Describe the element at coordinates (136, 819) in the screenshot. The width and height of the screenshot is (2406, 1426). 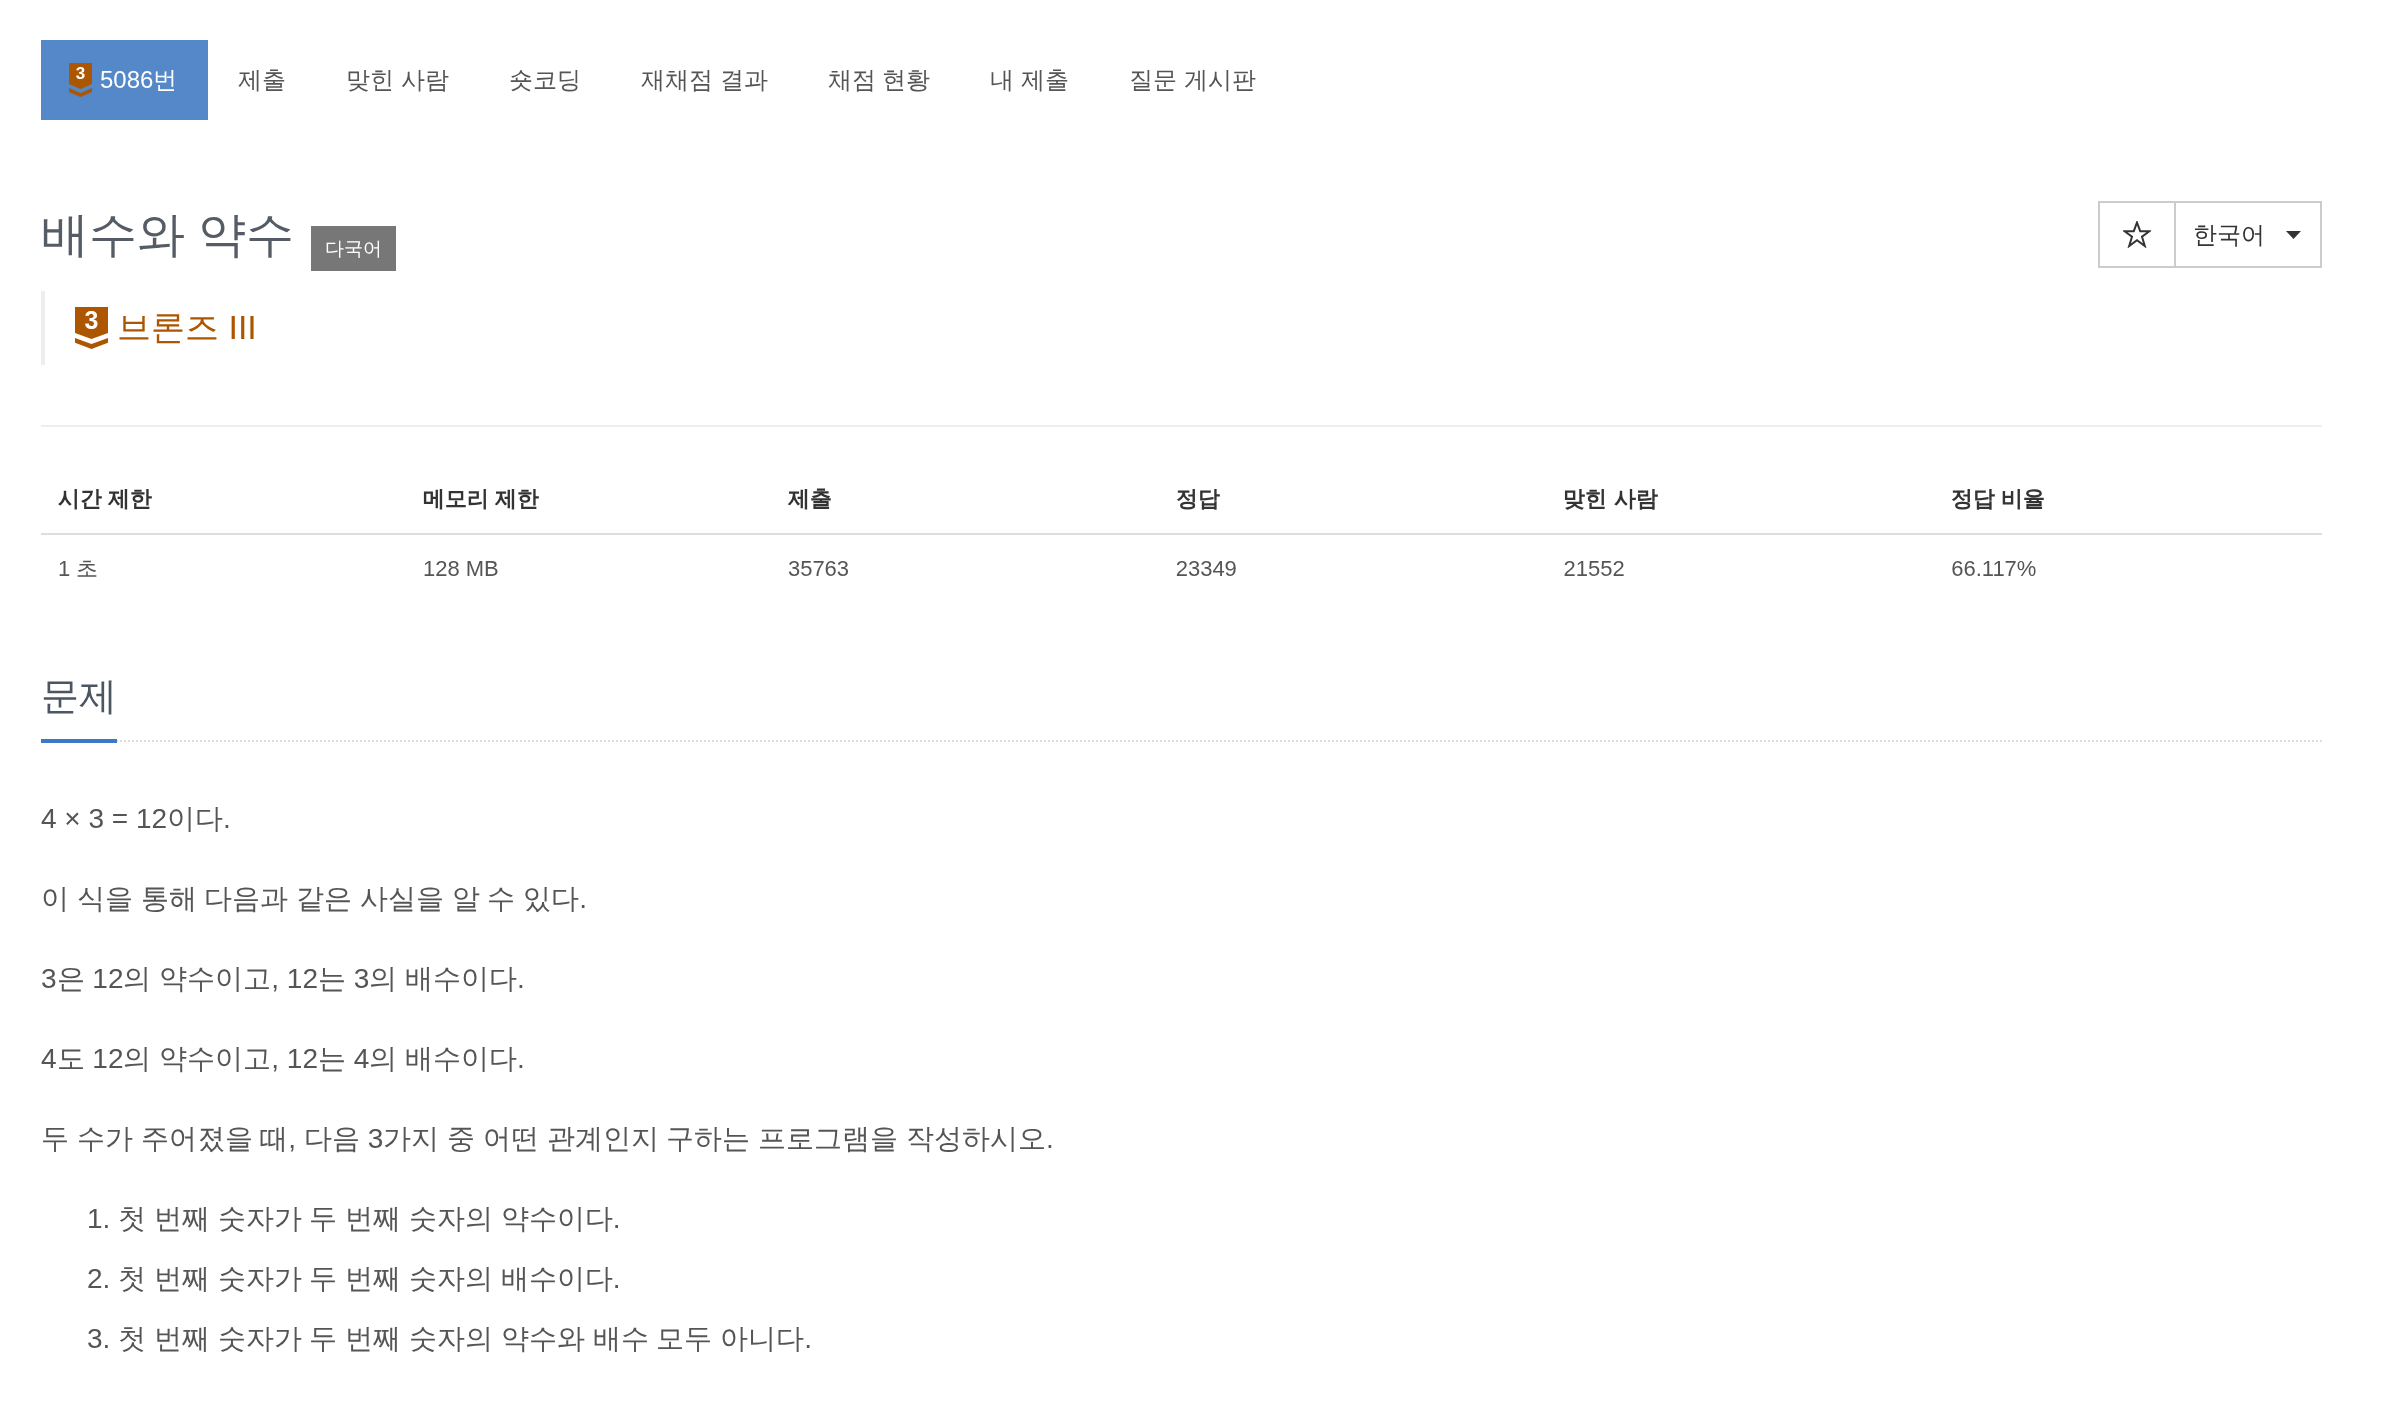
I see `problem-paragraph: 4 × 3 = 12이다.` at that location.